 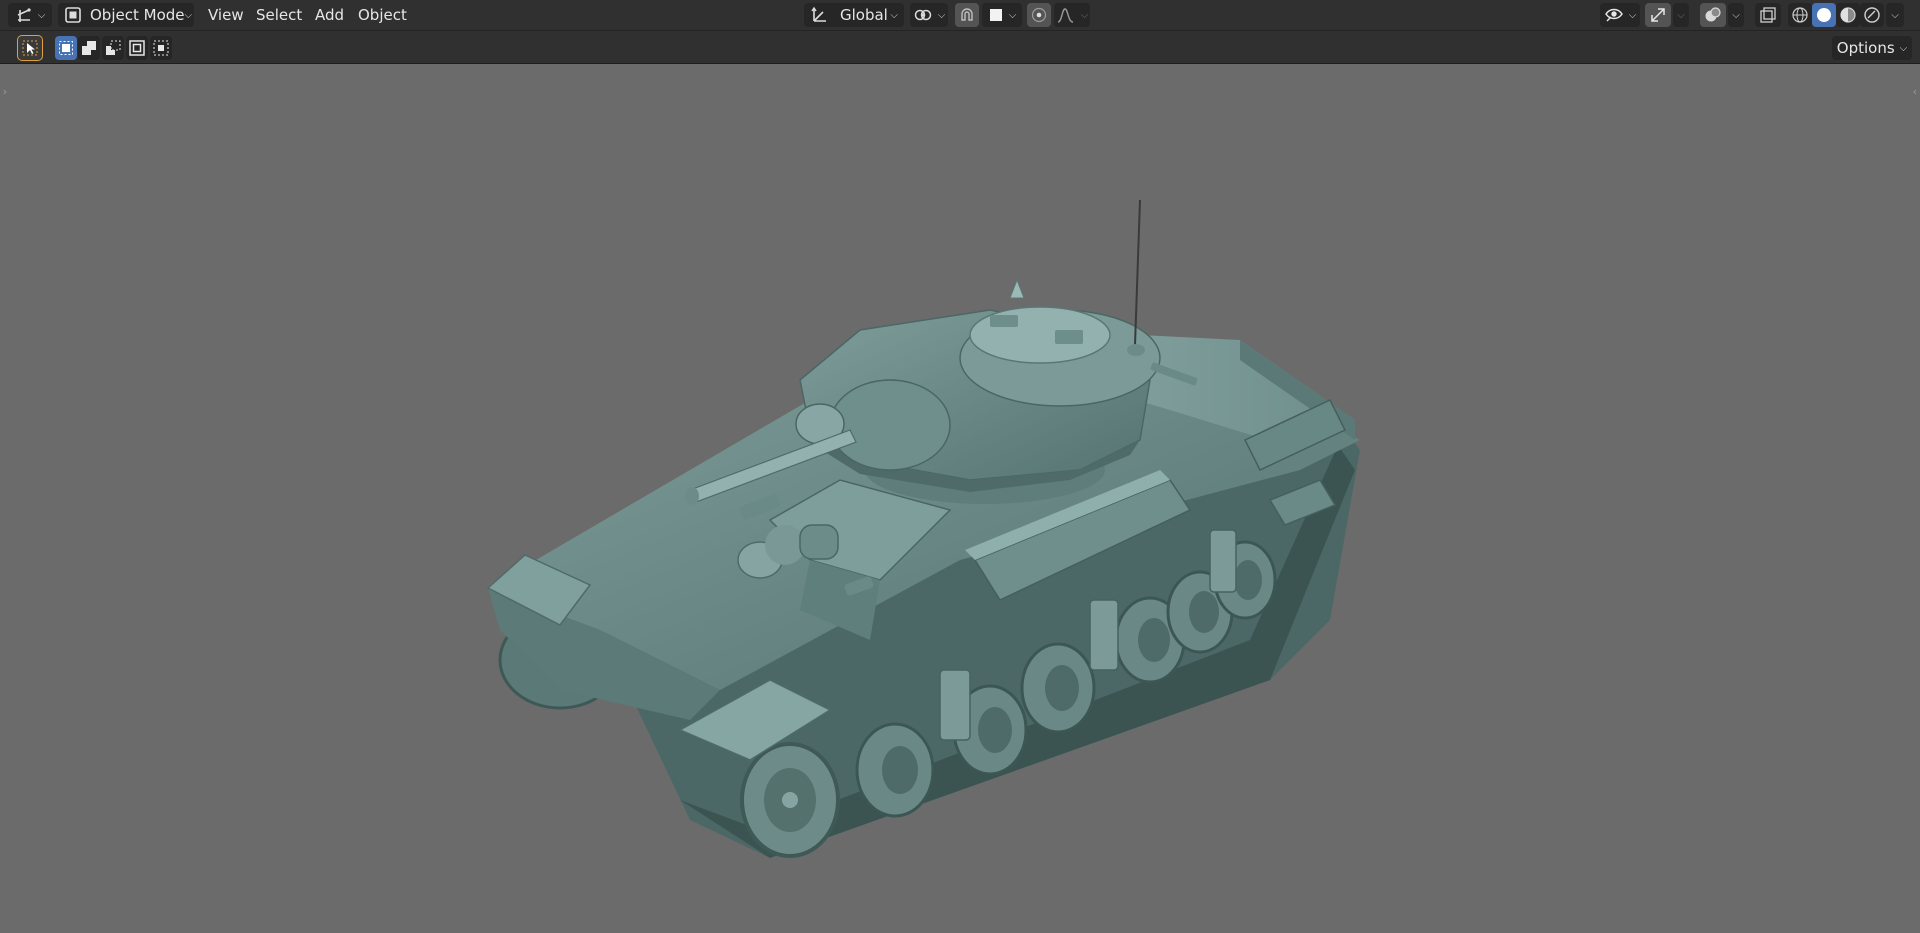 I want to click on transform-orientation-dropdown: Global ⌵, so click(x=854, y=15).